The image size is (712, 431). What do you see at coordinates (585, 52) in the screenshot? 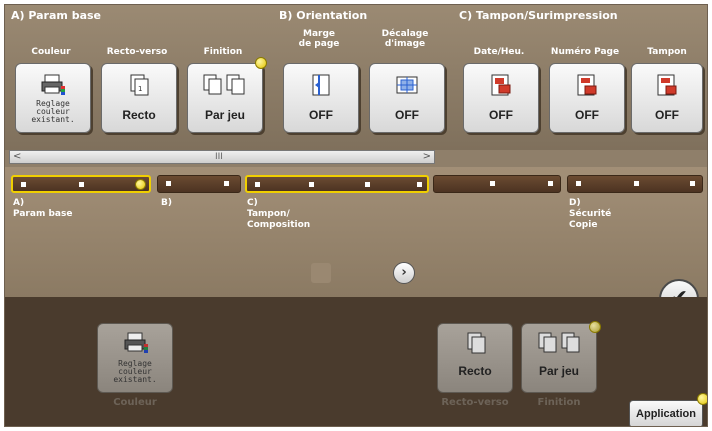
I see `numero-label: Numéro Page` at bounding box center [585, 52].